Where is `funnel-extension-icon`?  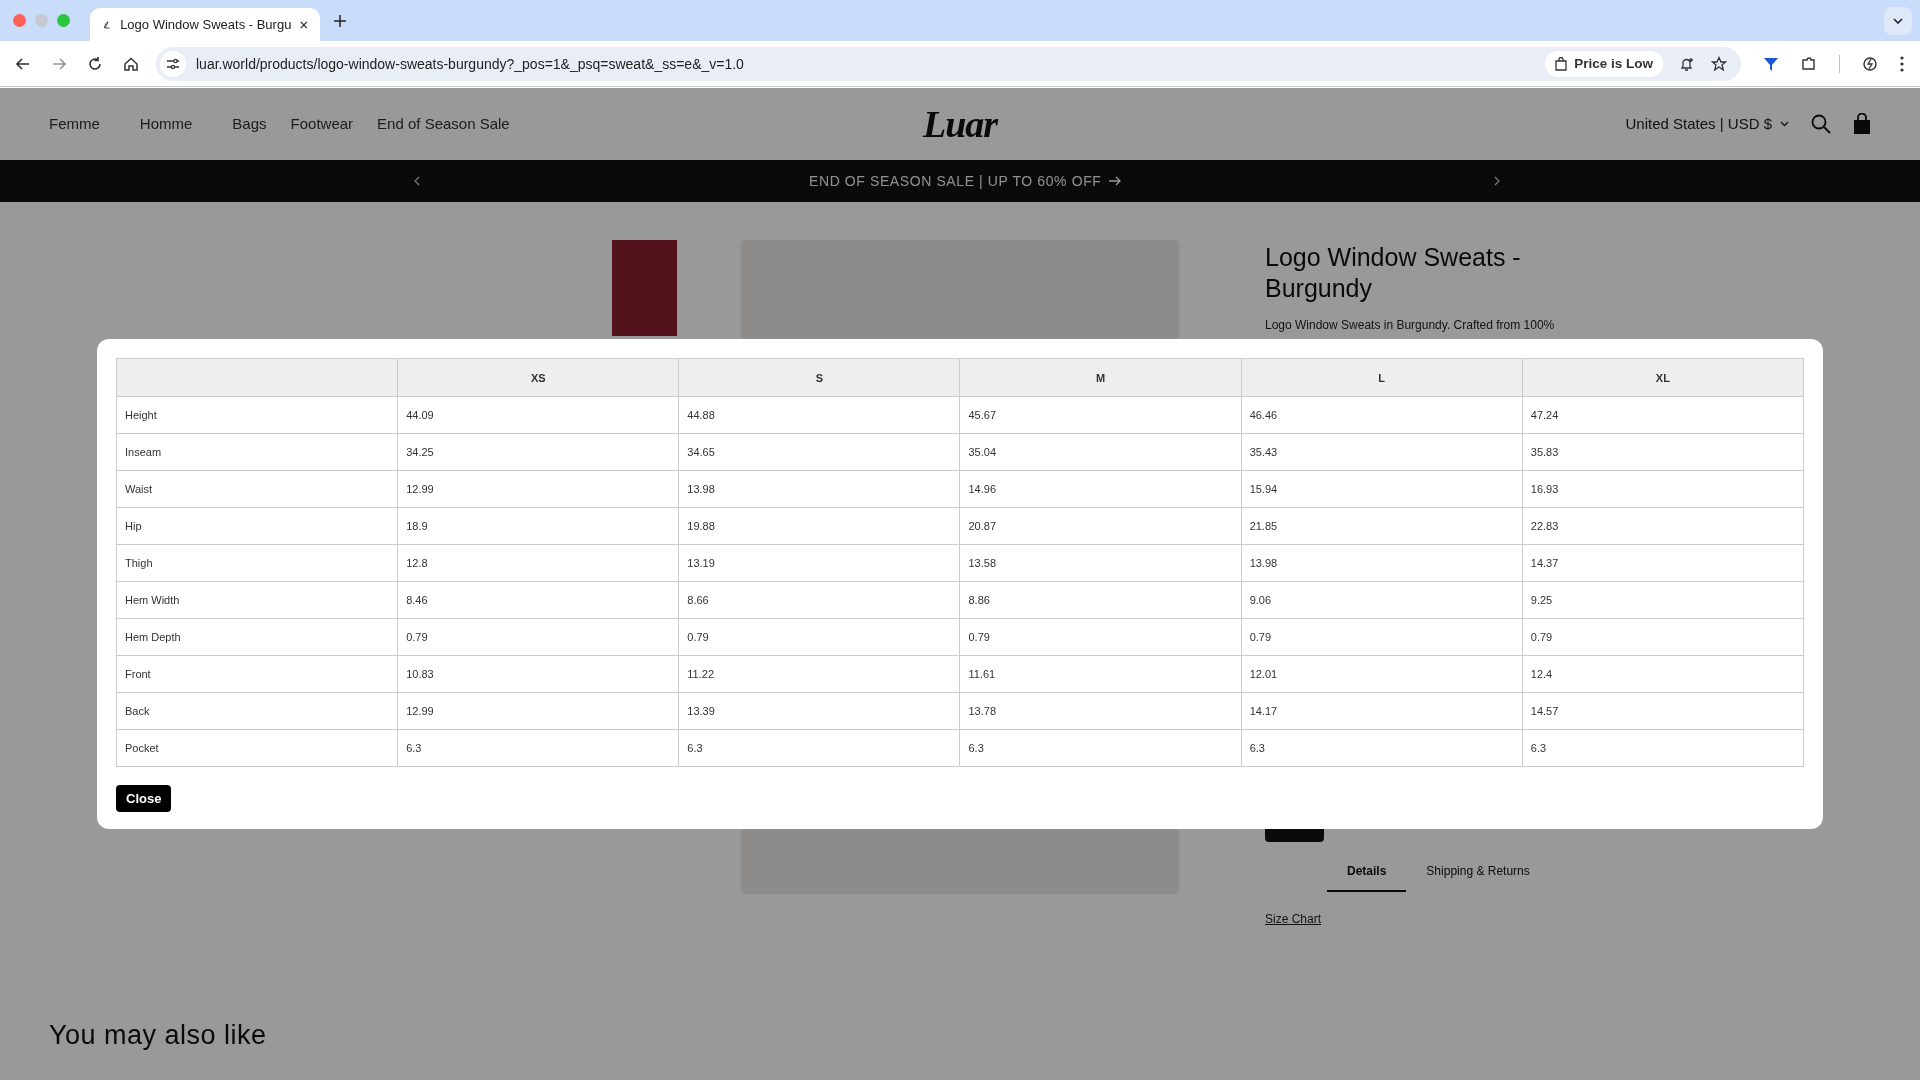 funnel-extension-icon is located at coordinates (1771, 63).